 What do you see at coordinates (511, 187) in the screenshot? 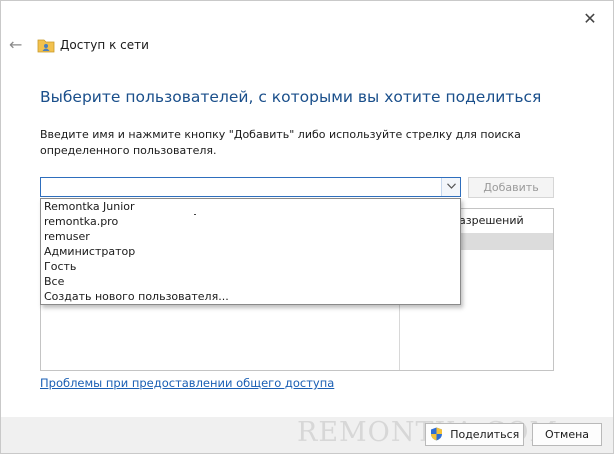
I see `add-button: Добавить` at bounding box center [511, 187].